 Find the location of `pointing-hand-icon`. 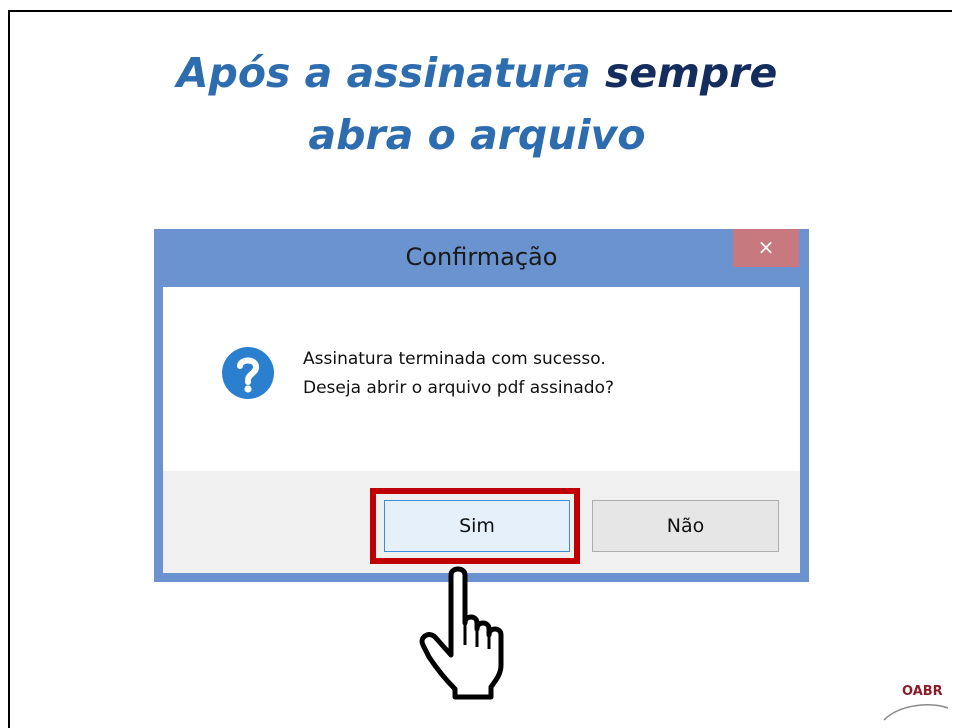

pointing-hand-icon is located at coordinates (461, 633).